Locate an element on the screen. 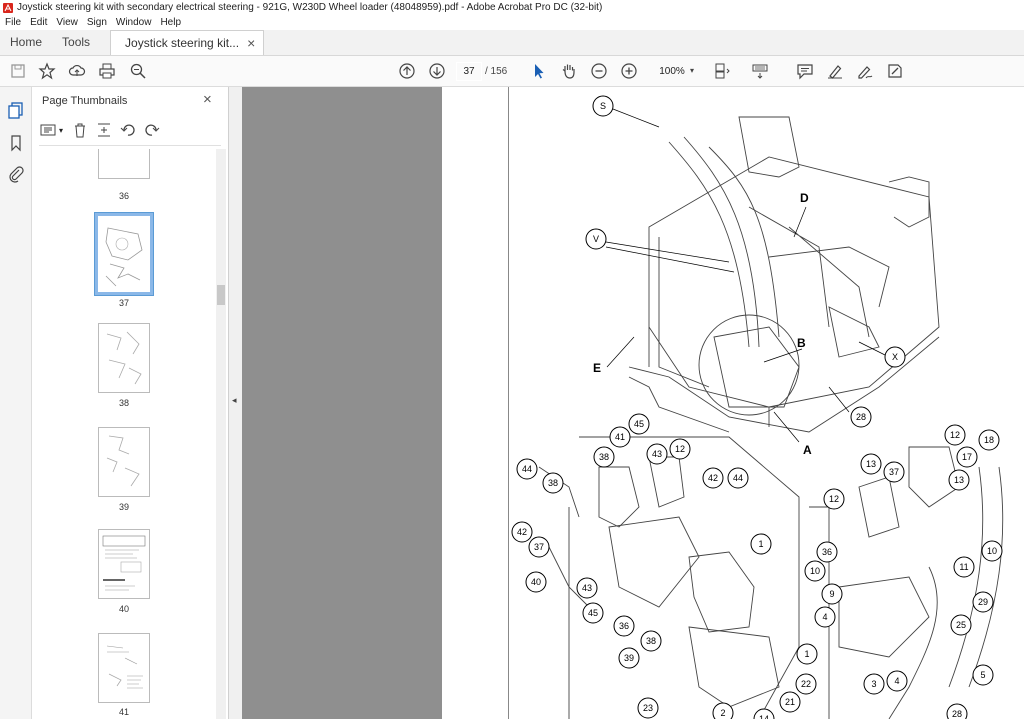 The height and width of the screenshot is (719, 1024). callout-S: S is located at coordinates (603, 106).